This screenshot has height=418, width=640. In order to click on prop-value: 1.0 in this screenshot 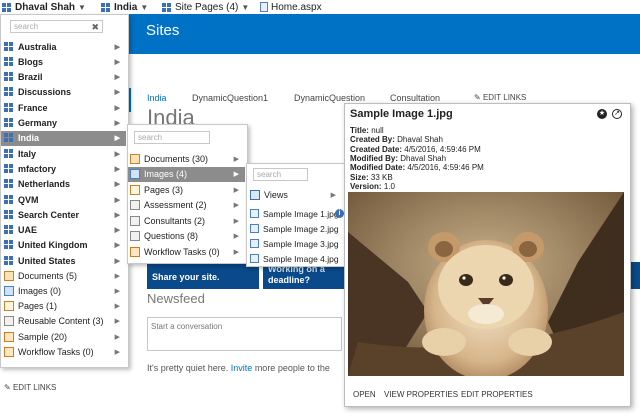, I will do `click(389, 186)`.